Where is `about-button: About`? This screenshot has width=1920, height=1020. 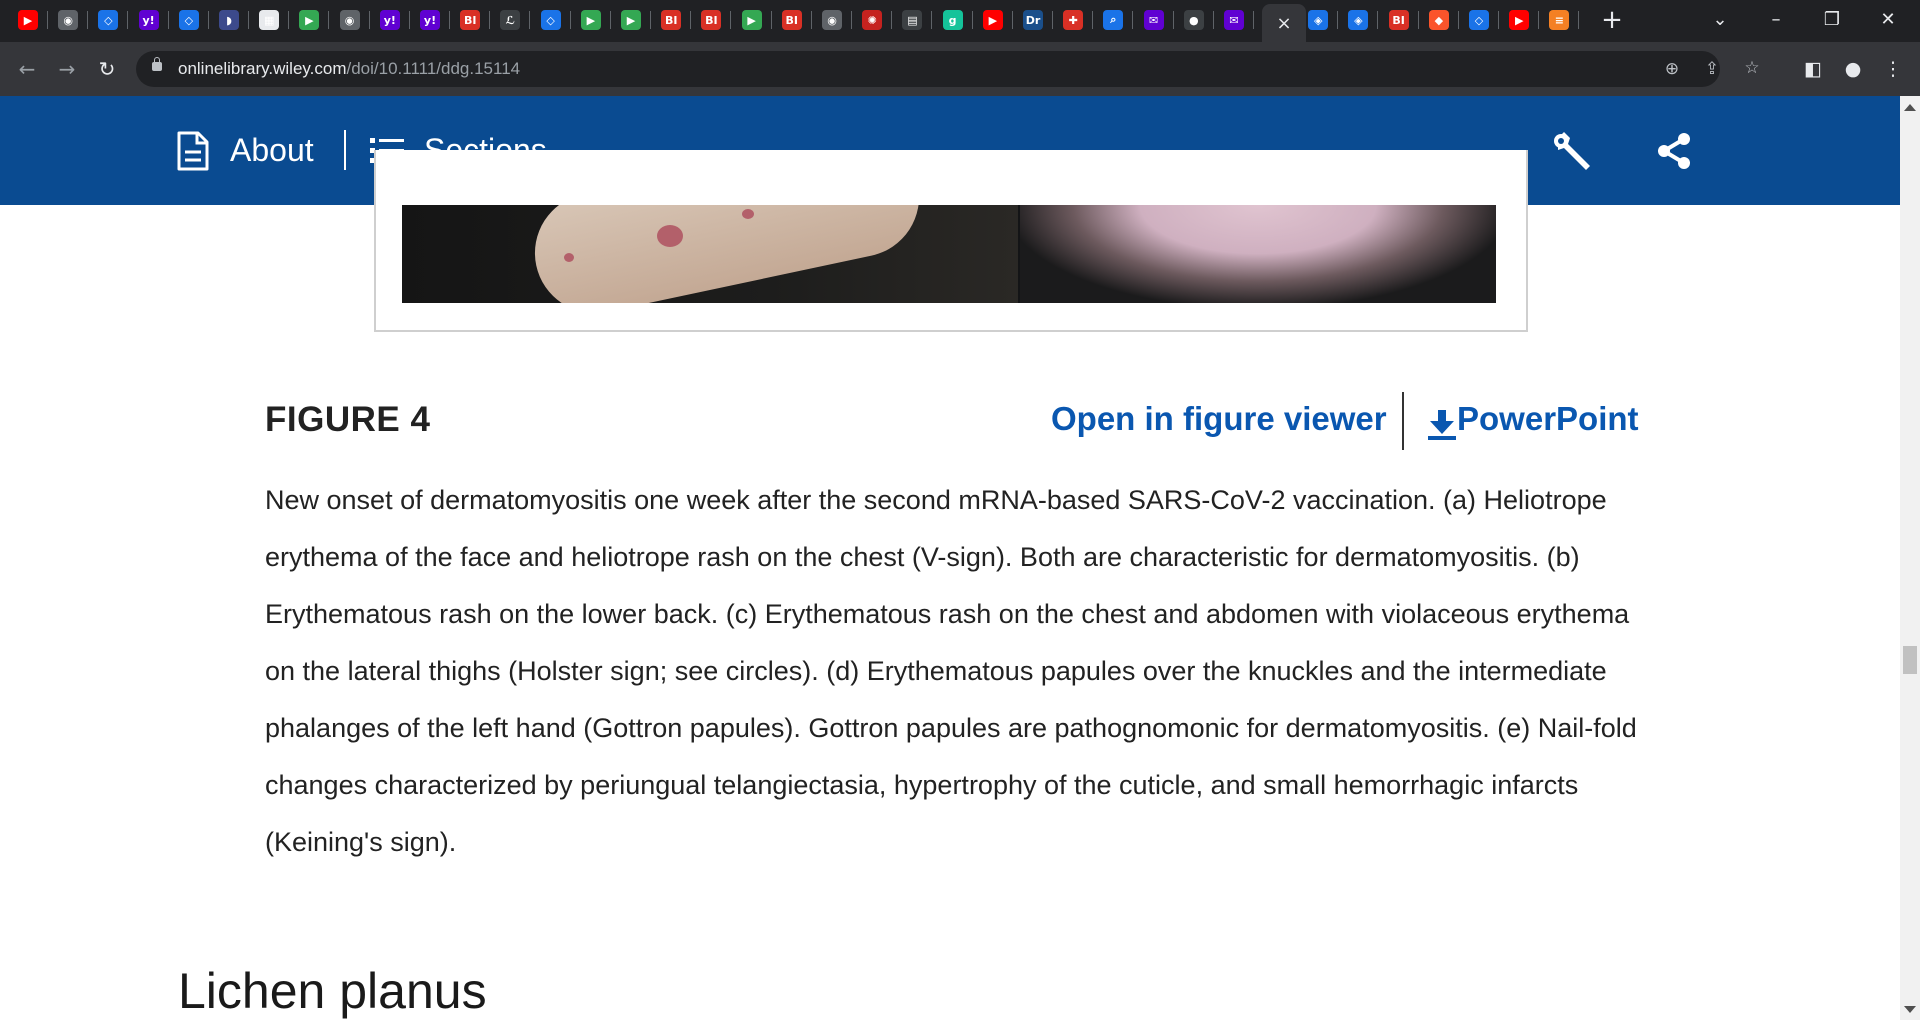
about-button: About is located at coordinates (245, 150).